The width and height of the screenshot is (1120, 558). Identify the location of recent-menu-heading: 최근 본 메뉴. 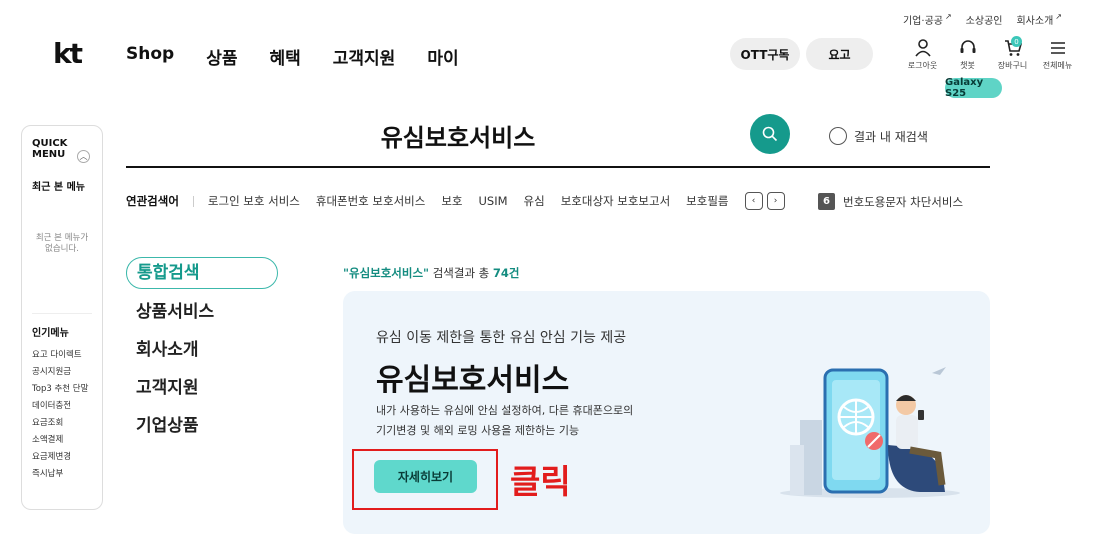
(58, 187).